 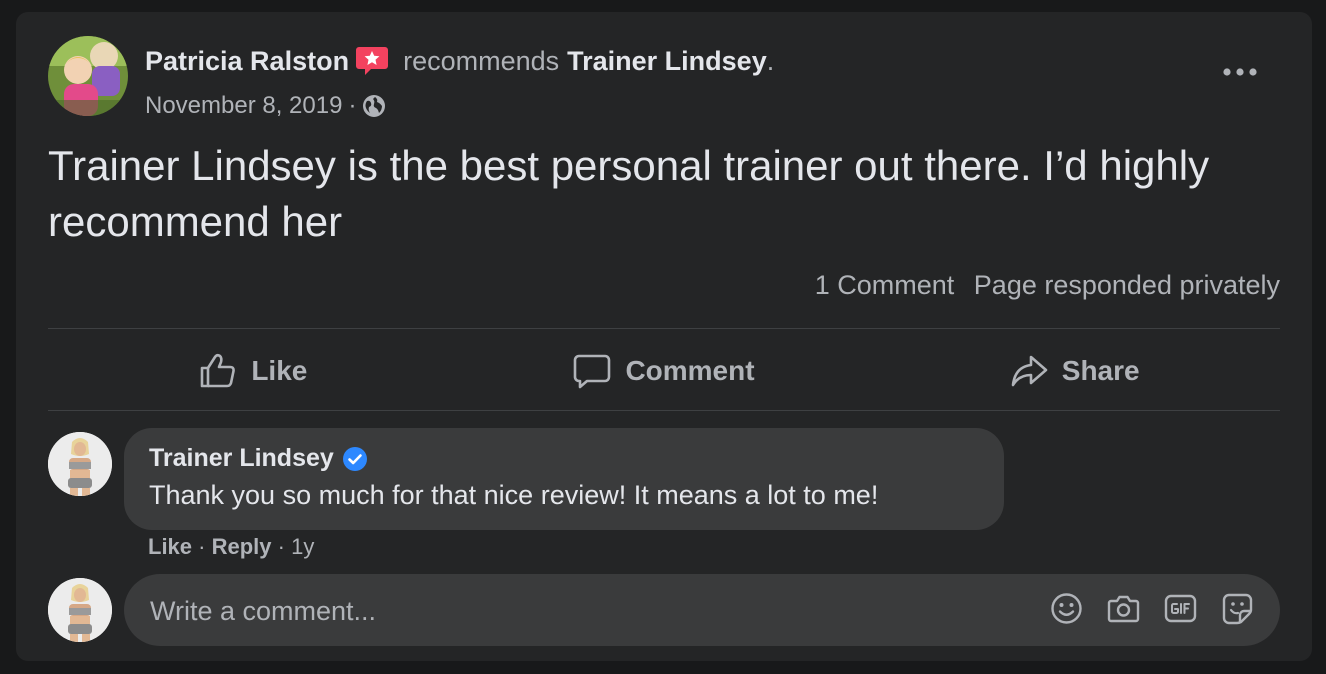 I want to click on thumbs-up-icon, so click(x=218, y=370).